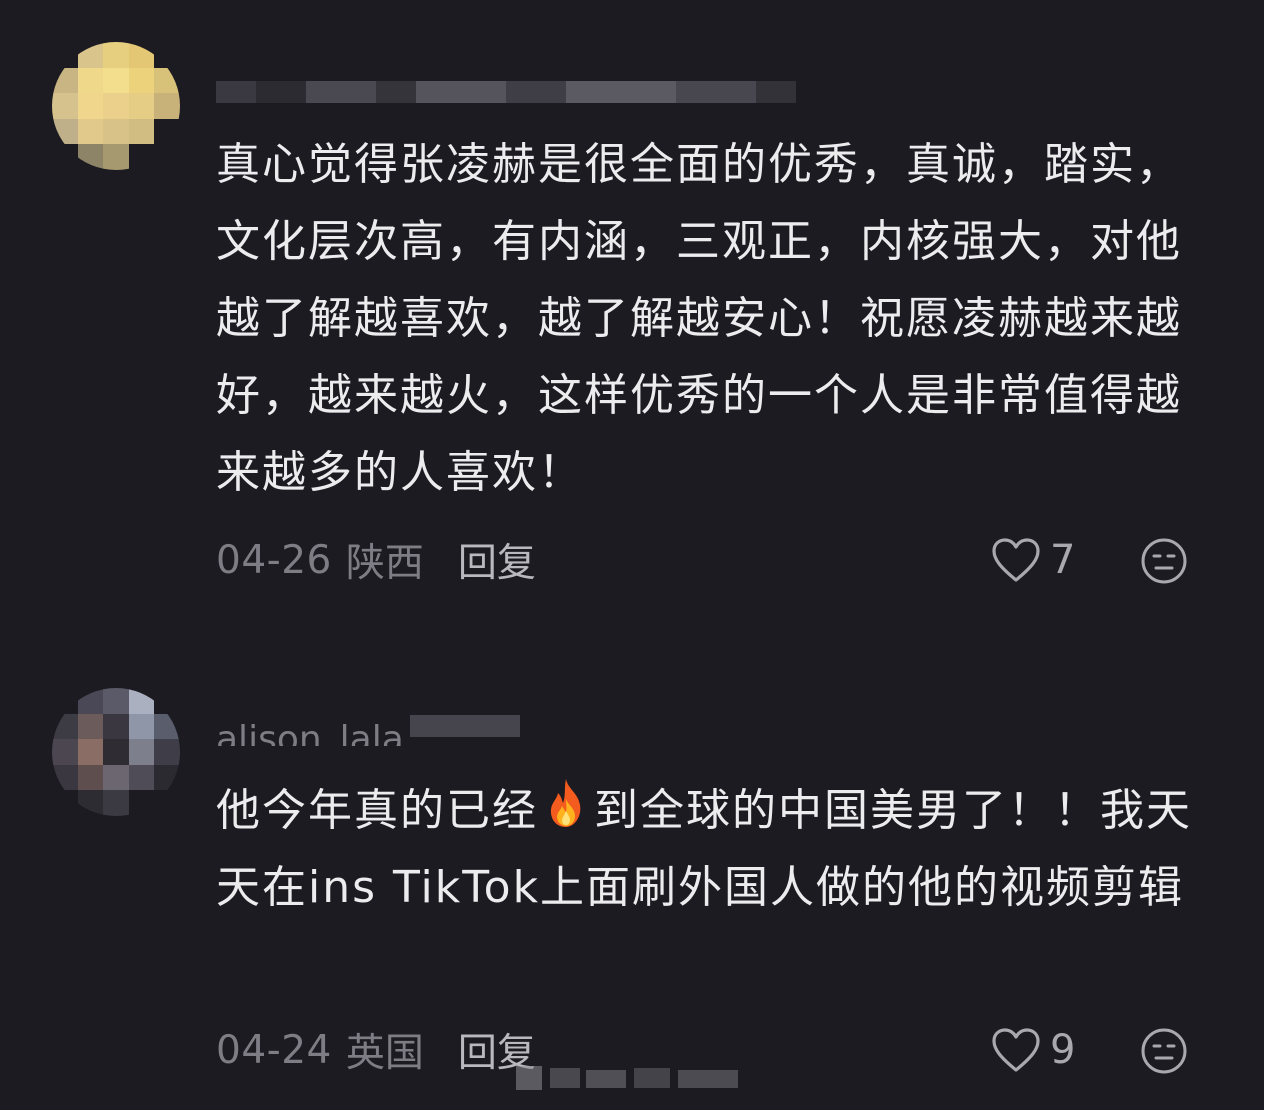  I want to click on like-count: 9, so click(1063, 1050).